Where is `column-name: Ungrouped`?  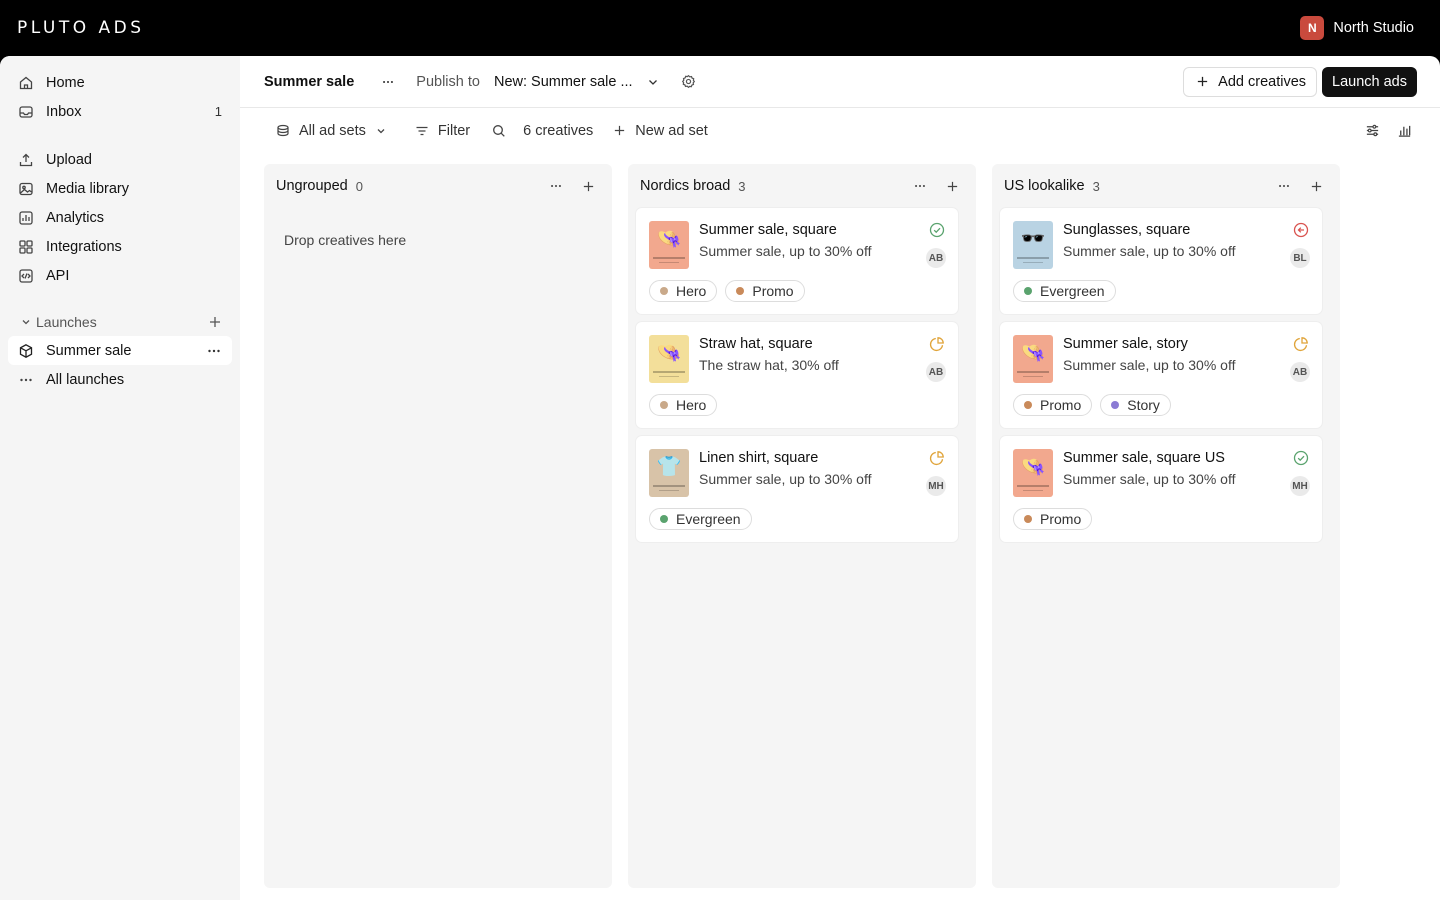
column-name: Ungrouped is located at coordinates (312, 186).